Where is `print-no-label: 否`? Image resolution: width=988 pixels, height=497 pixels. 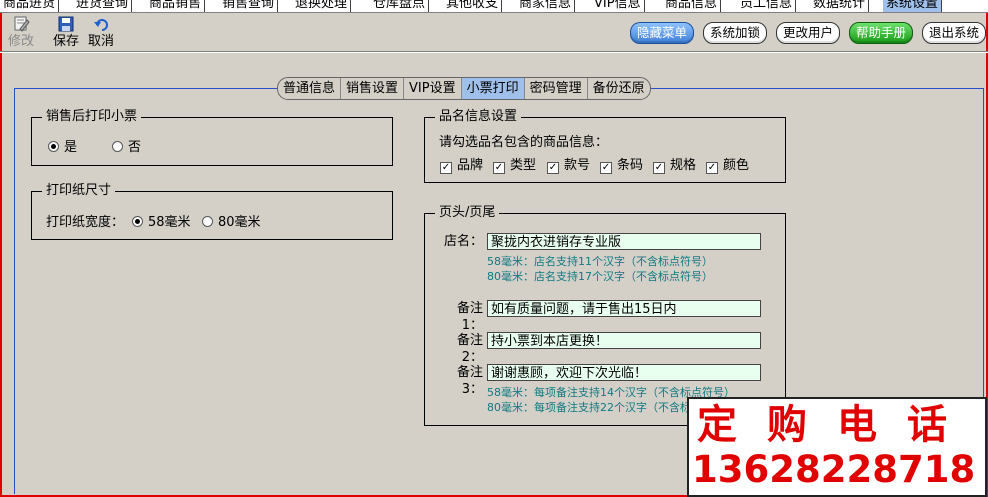
print-no-label: 否 is located at coordinates (135, 147).